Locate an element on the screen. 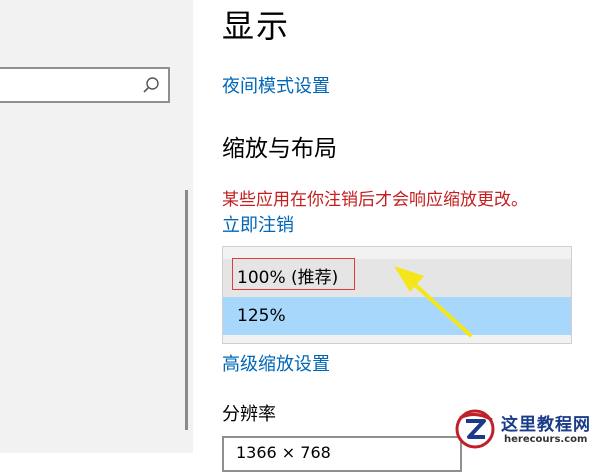  advanced-scaling-link: 高级缩放设置 is located at coordinates (276, 365).